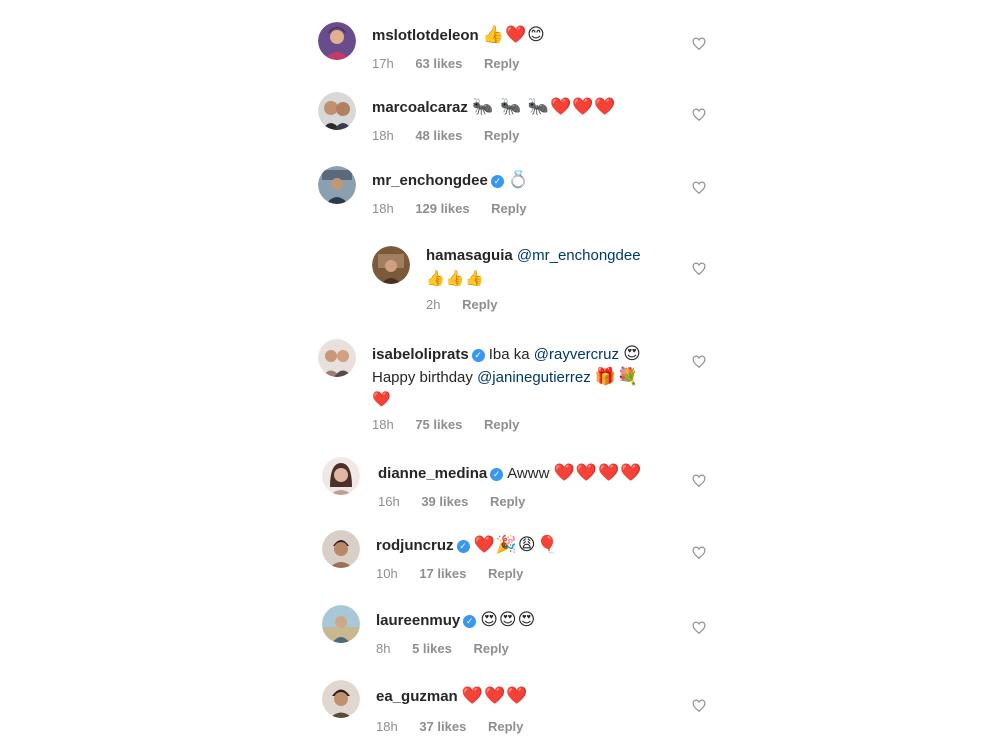 This screenshot has width=1000, height=750. I want to click on username: mr_enchongdee, so click(430, 180).